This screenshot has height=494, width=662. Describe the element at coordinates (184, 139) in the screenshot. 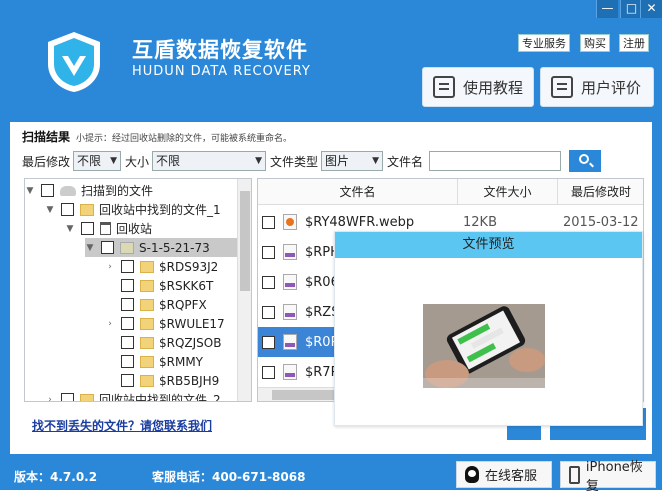

I see `scan-tip: 小提示：经过回收站删除的文件，可能被系统重命名。` at that location.